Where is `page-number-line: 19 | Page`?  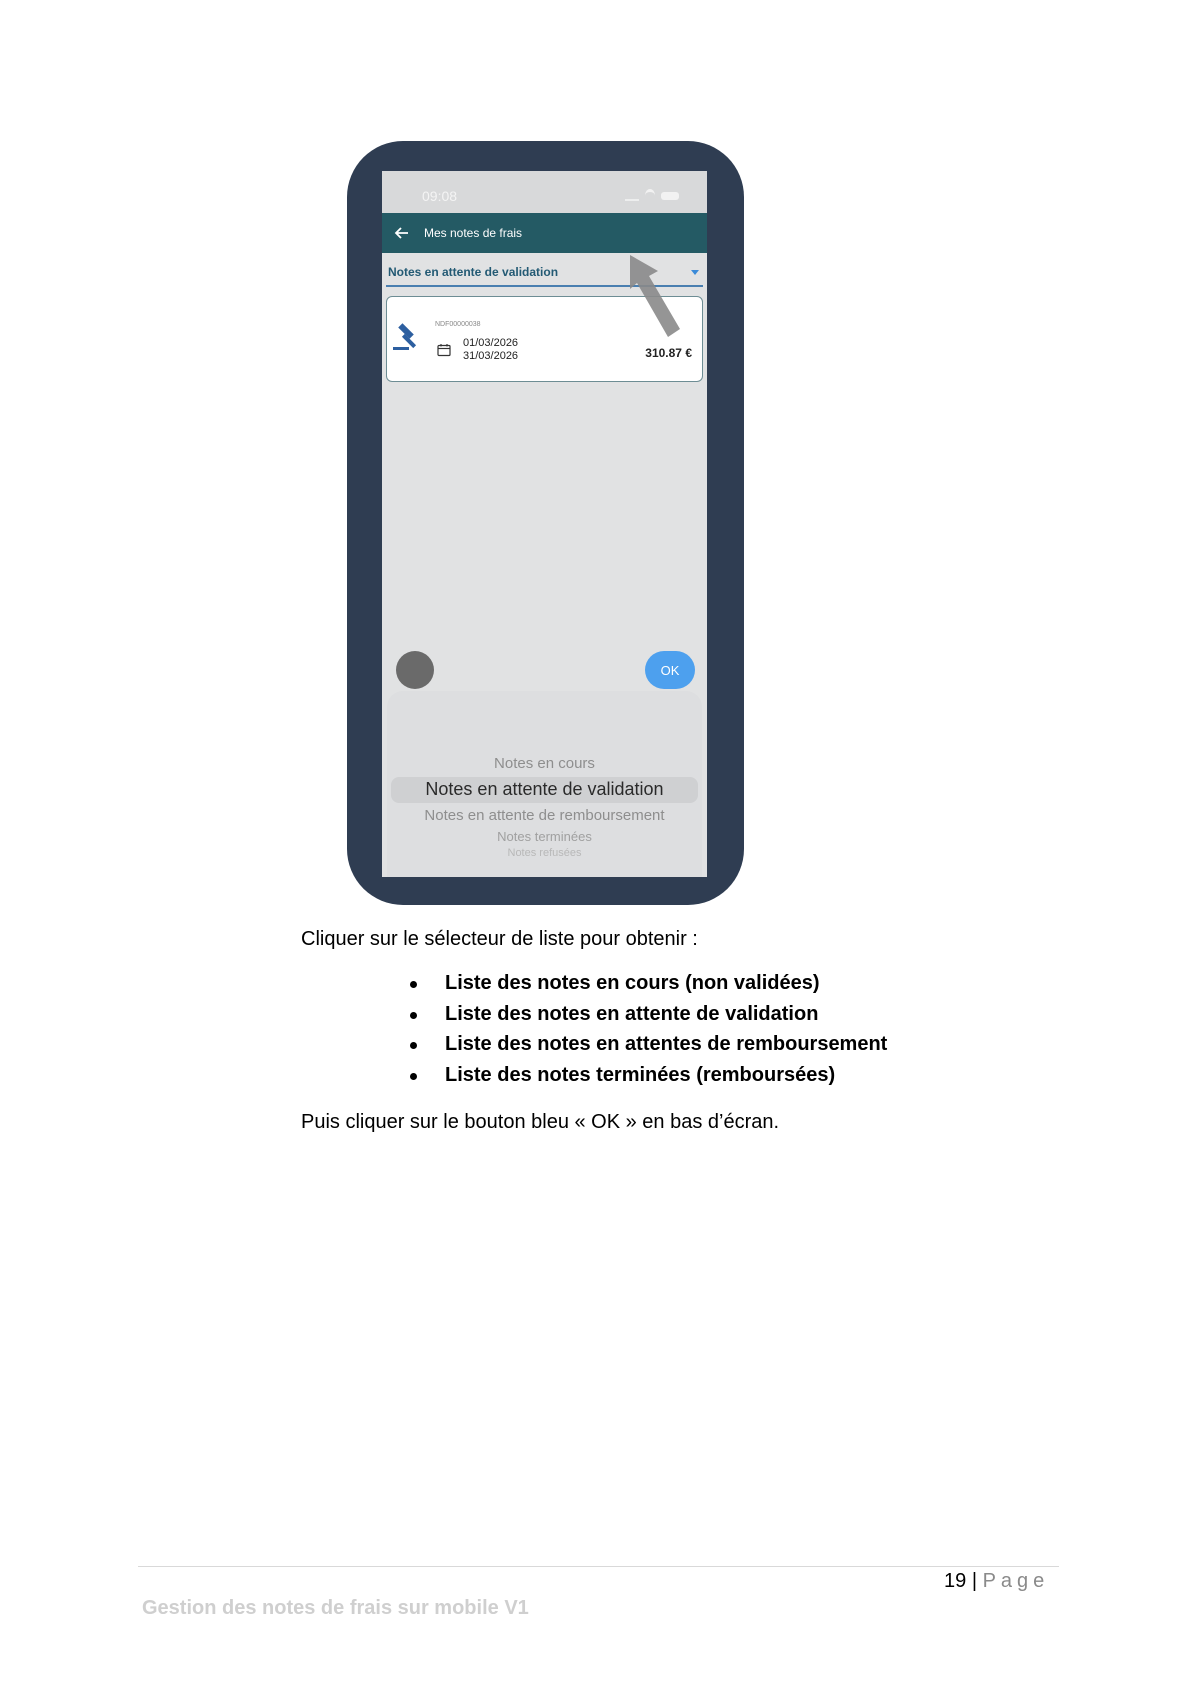
page-number-line: 19 | Page is located at coordinates (996, 1581).